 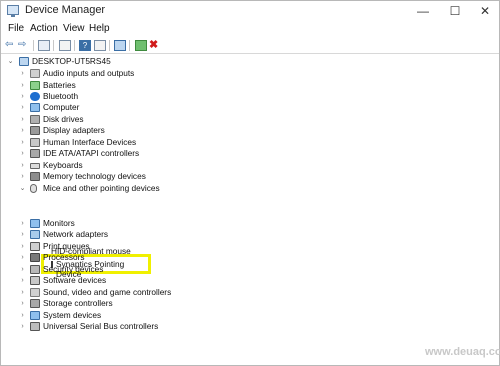 What do you see at coordinates (63, 119) in the screenshot?
I see `tree-item-label: Disk drives` at bounding box center [63, 119].